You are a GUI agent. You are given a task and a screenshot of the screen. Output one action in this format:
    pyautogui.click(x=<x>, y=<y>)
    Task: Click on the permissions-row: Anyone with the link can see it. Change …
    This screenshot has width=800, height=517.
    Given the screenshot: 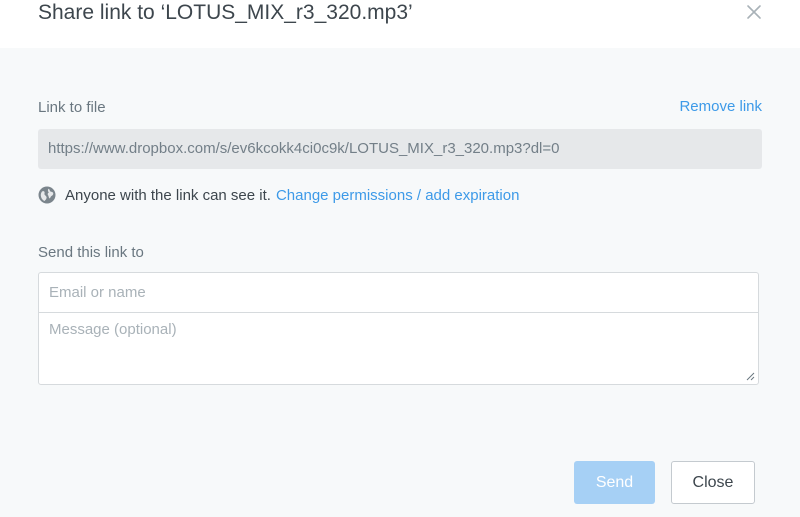 What is the action you would take?
    pyautogui.click(x=278, y=195)
    